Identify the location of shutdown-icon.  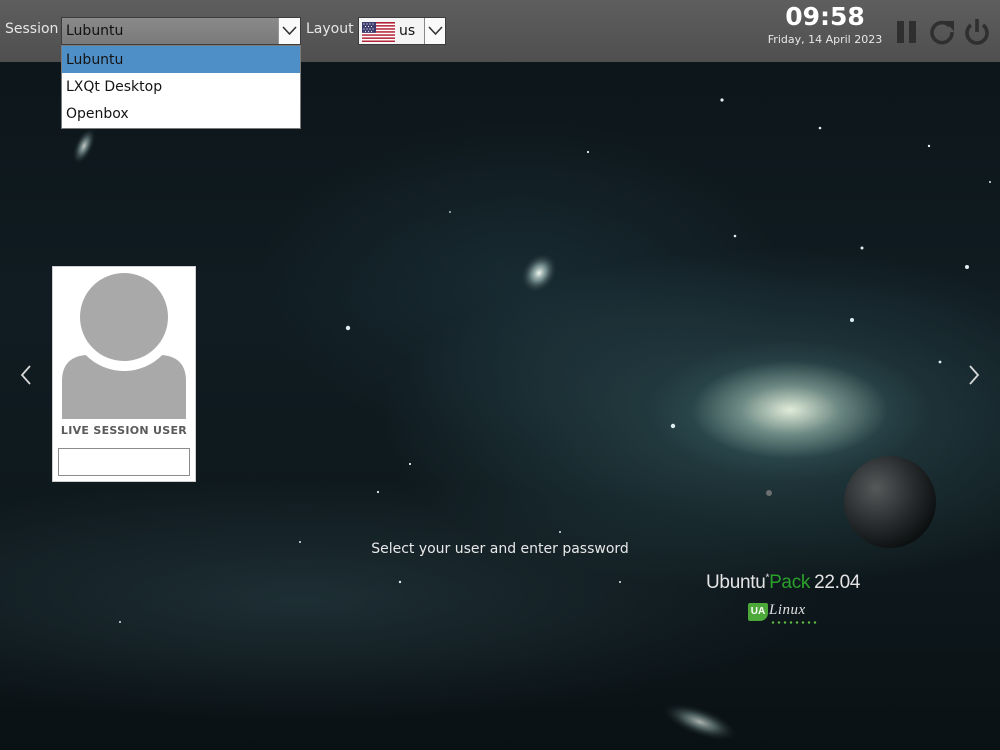
(977, 32).